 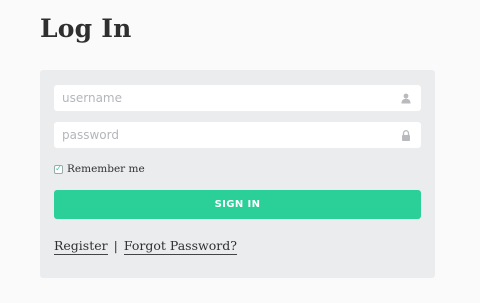 What do you see at coordinates (406, 135) in the screenshot?
I see `lock-icon` at bounding box center [406, 135].